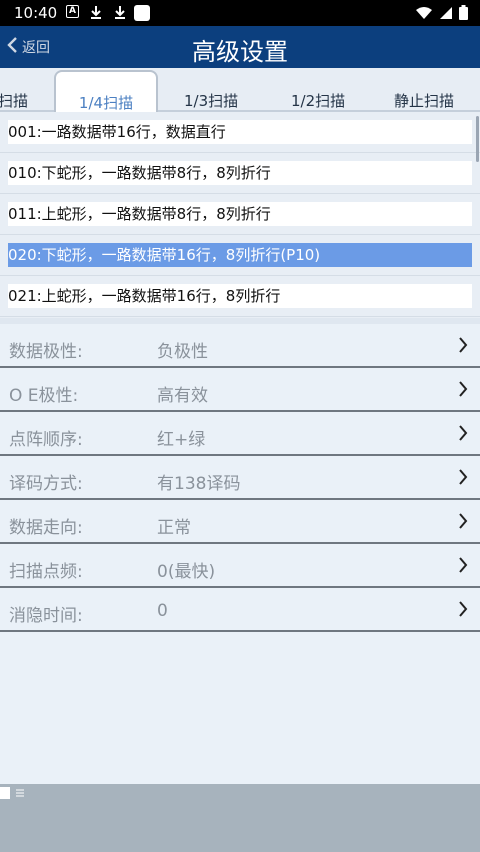 The width and height of the screenshot is (480, 852). Describe the element at coordinates (477, 139) in the screenshot. I see `scrollbar` at that location.